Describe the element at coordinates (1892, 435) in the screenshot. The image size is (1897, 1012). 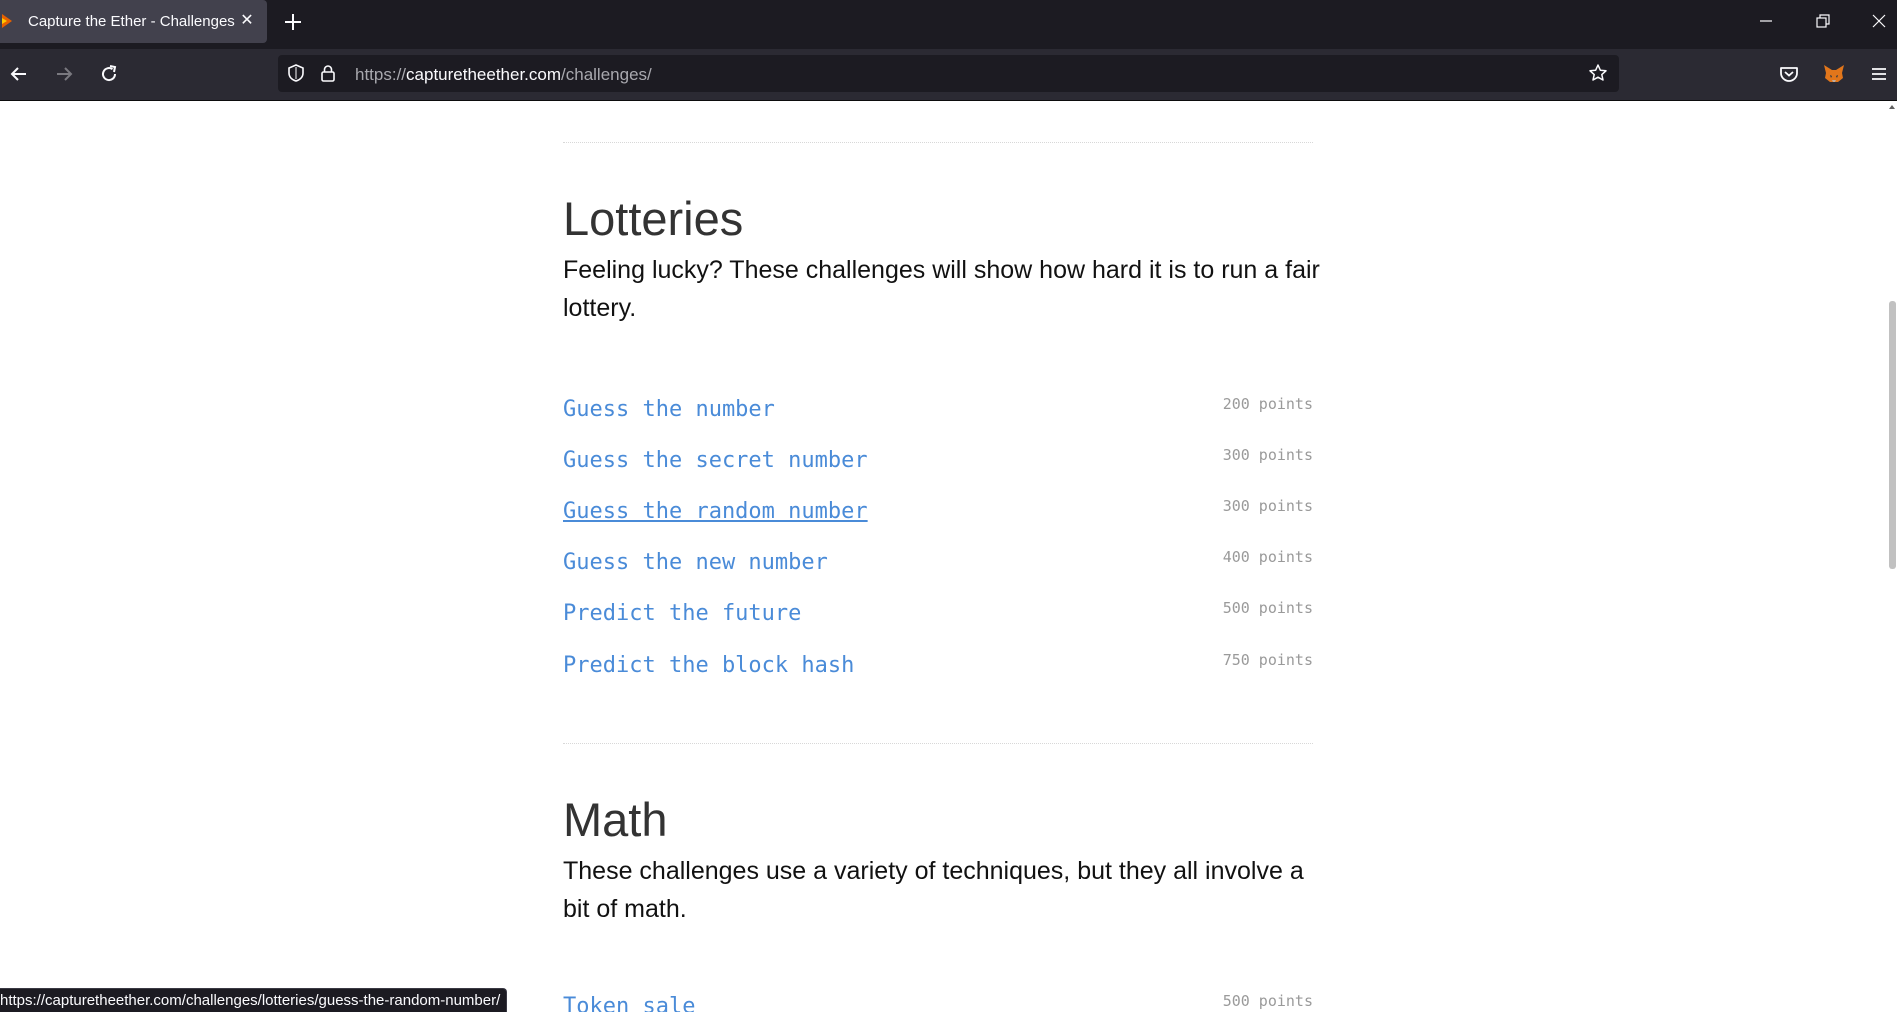
I see `scroll-thumb` at that location.